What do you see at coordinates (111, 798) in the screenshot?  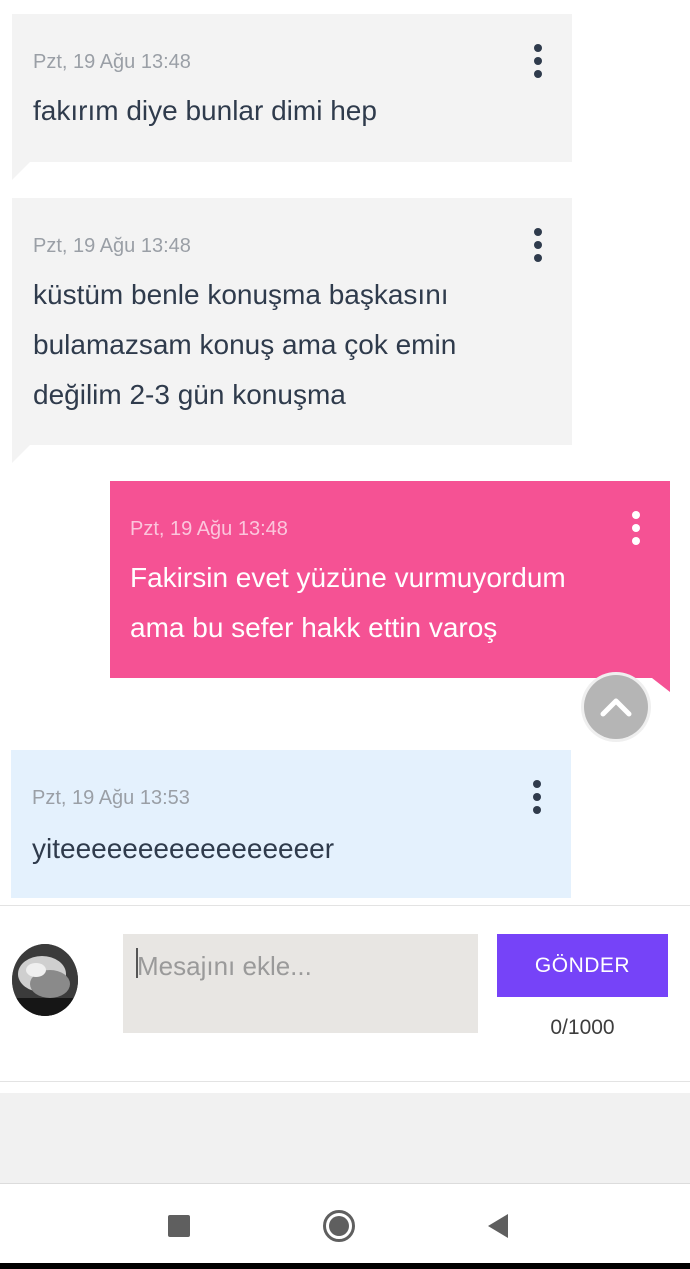 I see `message-timestamp: Pzt, 19 Ağu 13:53` at bounding box center [111, 798].